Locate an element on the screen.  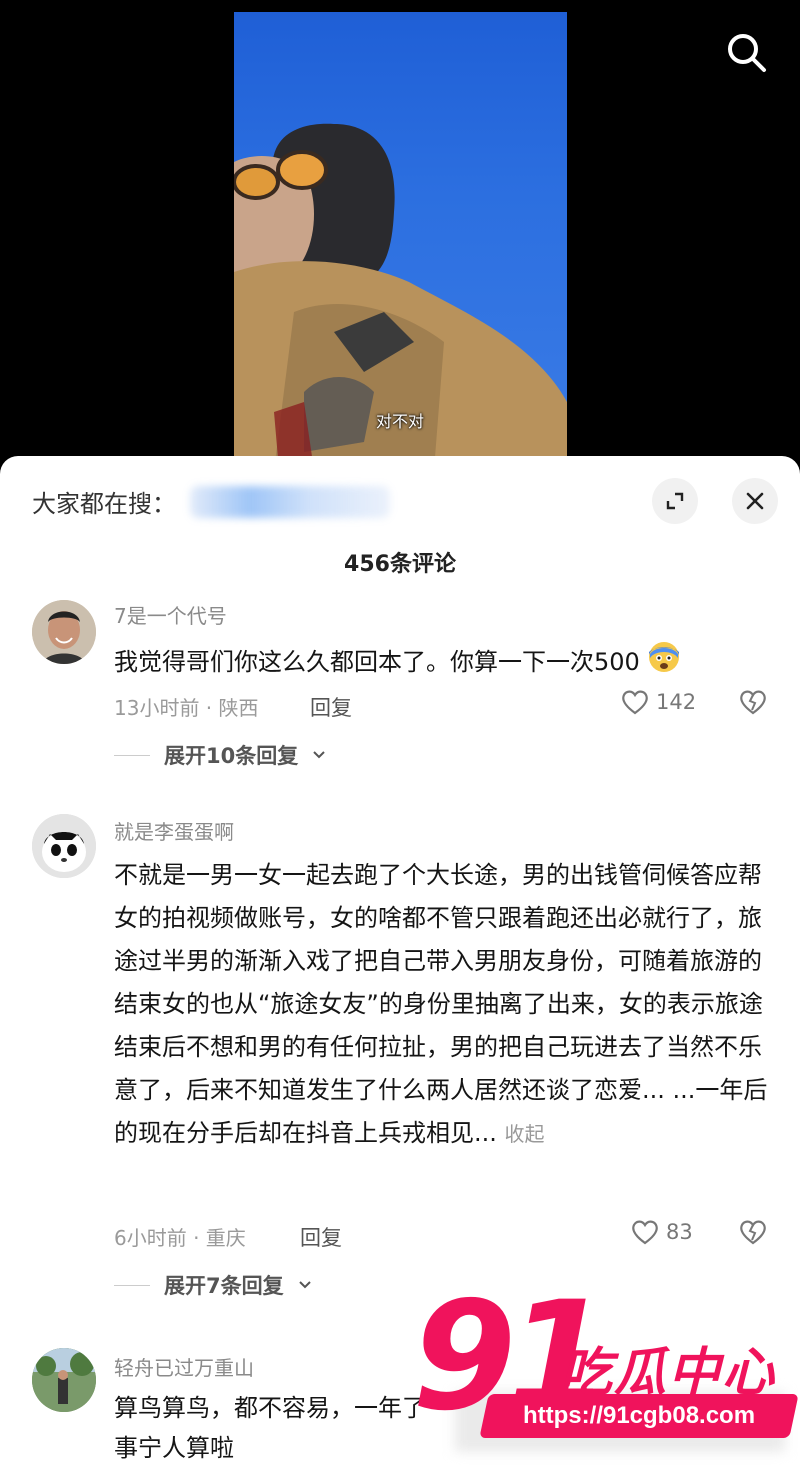
like-button: 142 is located at coordinates (658, 702).